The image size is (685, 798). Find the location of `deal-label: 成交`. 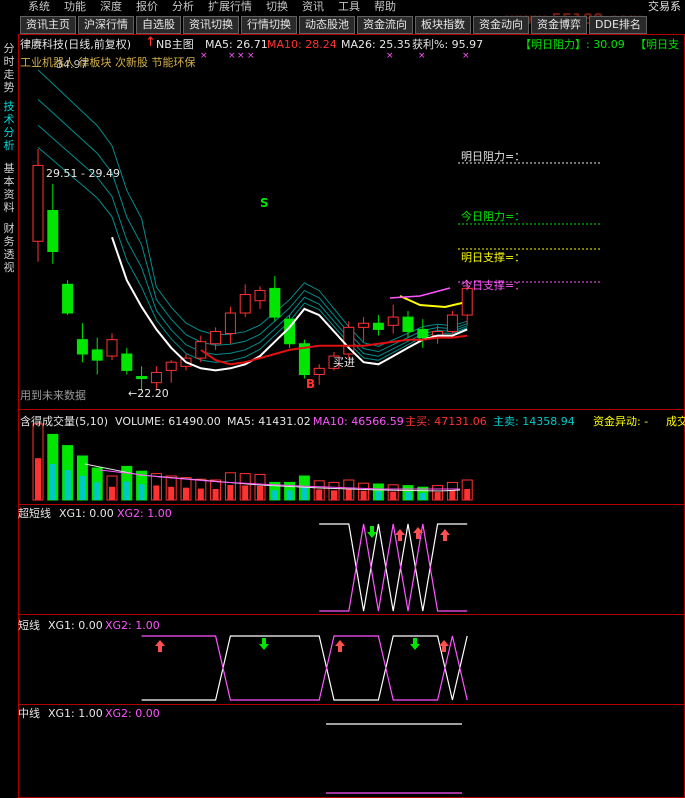

deal-label: 成交 is located at coordinates (675, 421).